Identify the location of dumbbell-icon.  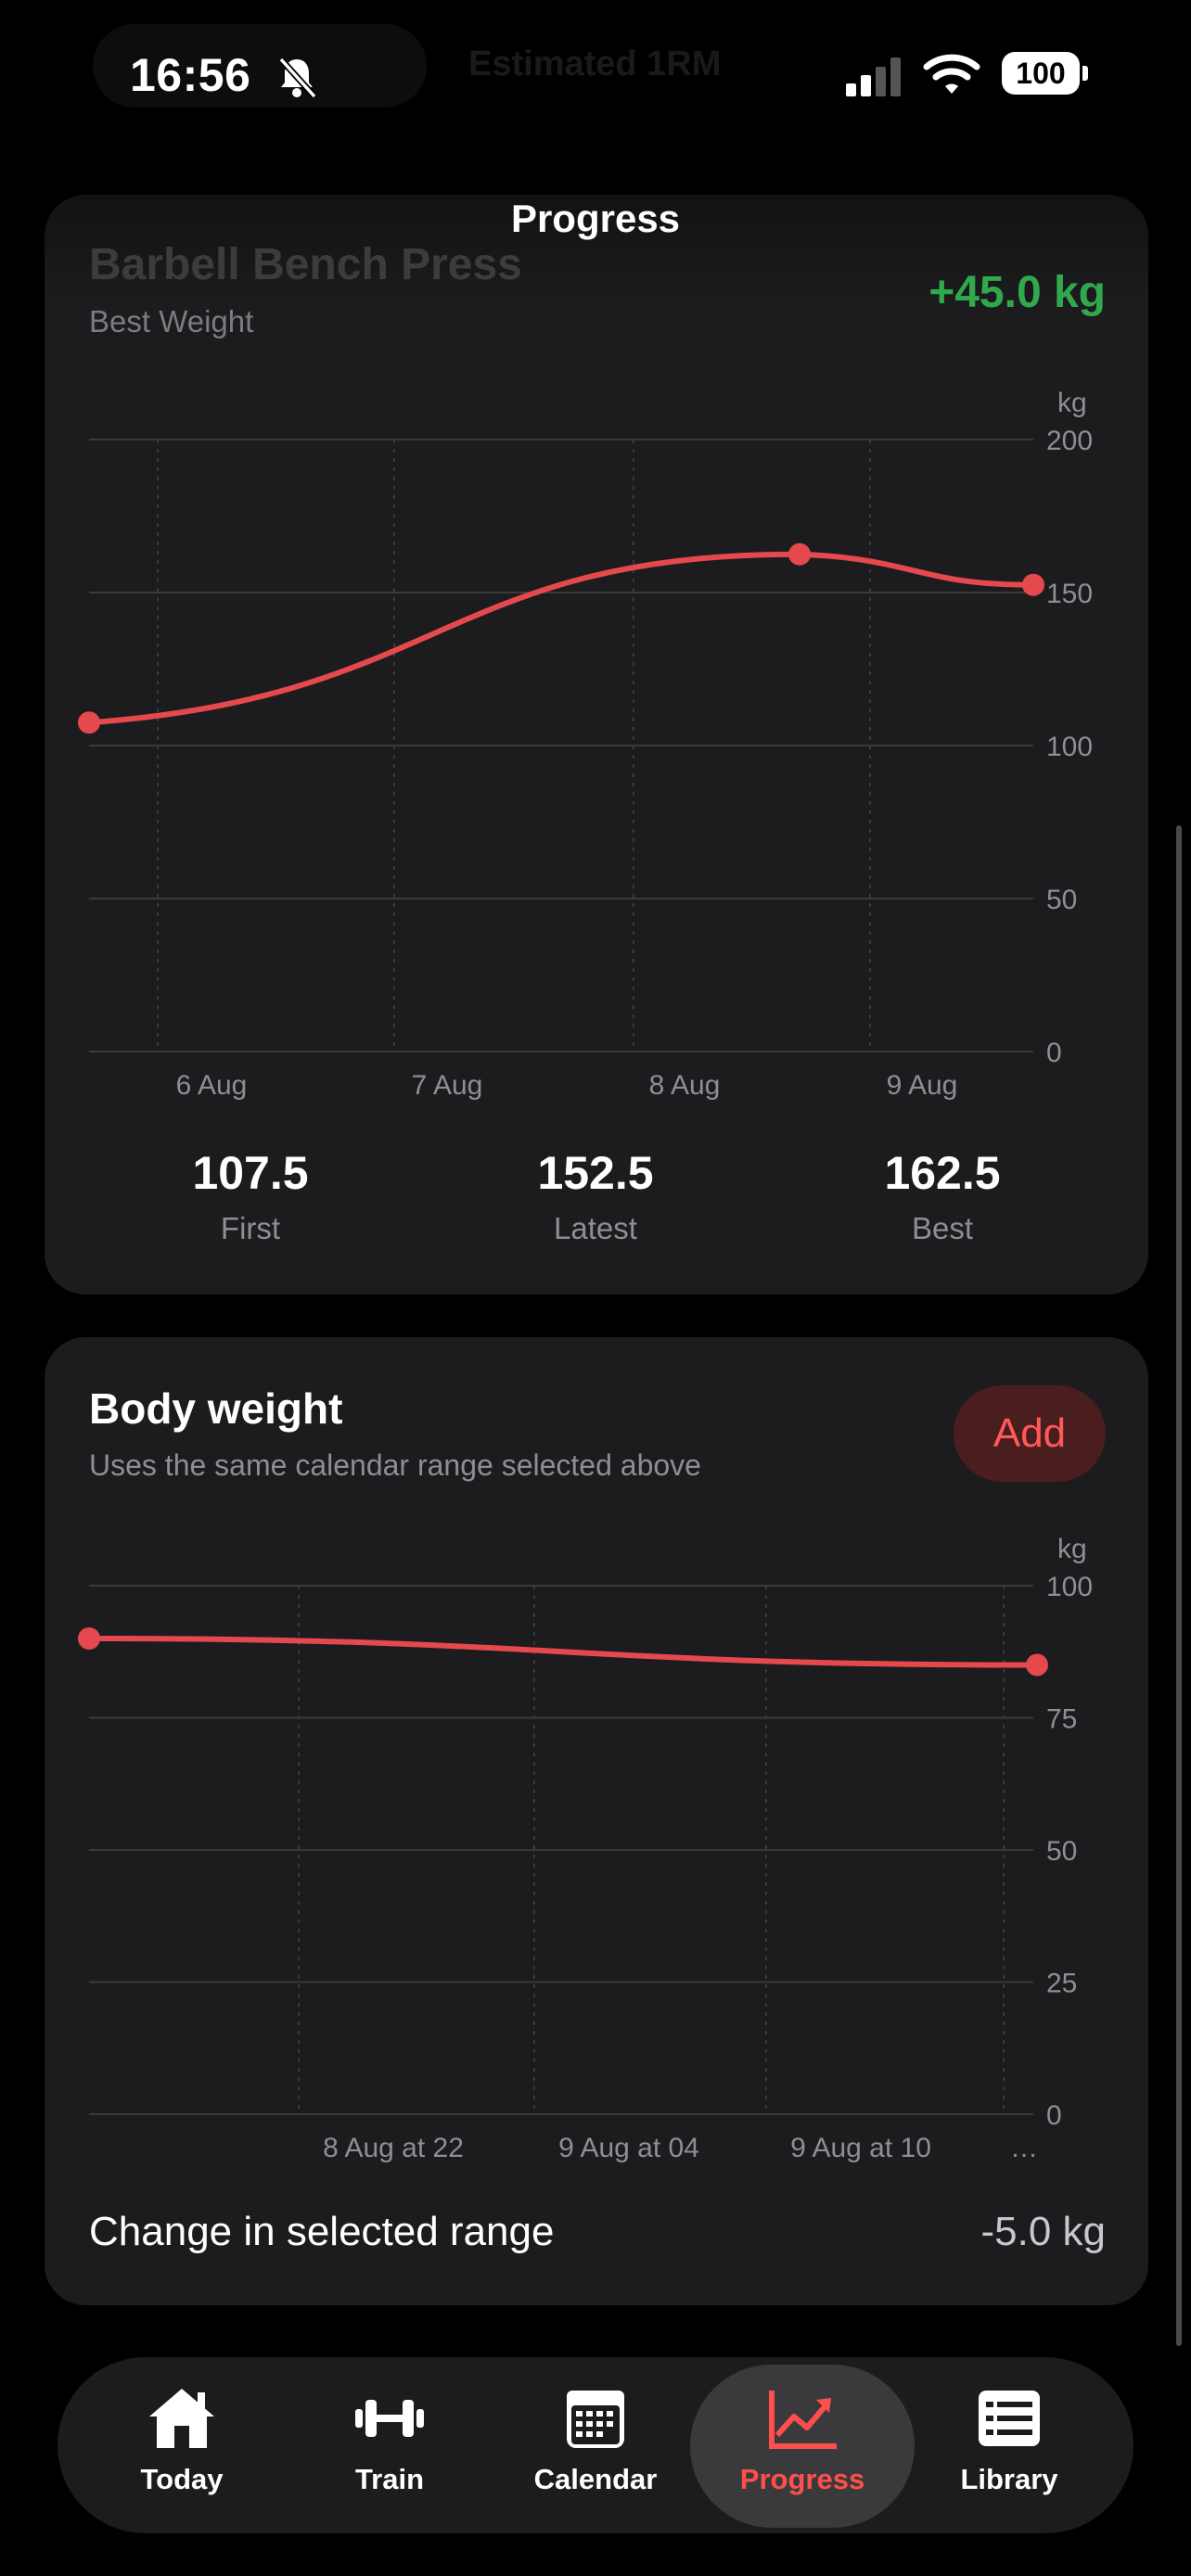
(389, 2419).